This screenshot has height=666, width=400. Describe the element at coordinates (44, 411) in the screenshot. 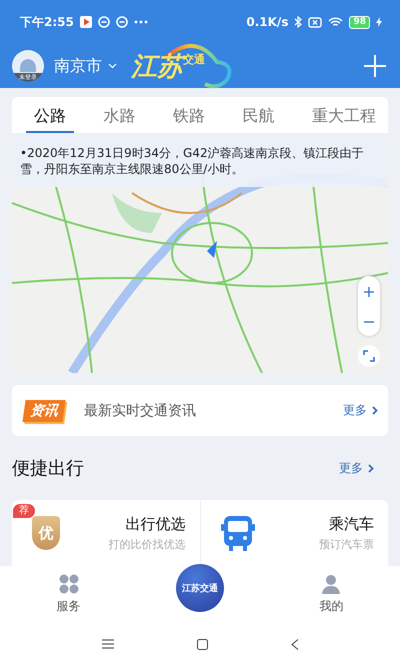

I see `news-badge: 资讯` at that location.